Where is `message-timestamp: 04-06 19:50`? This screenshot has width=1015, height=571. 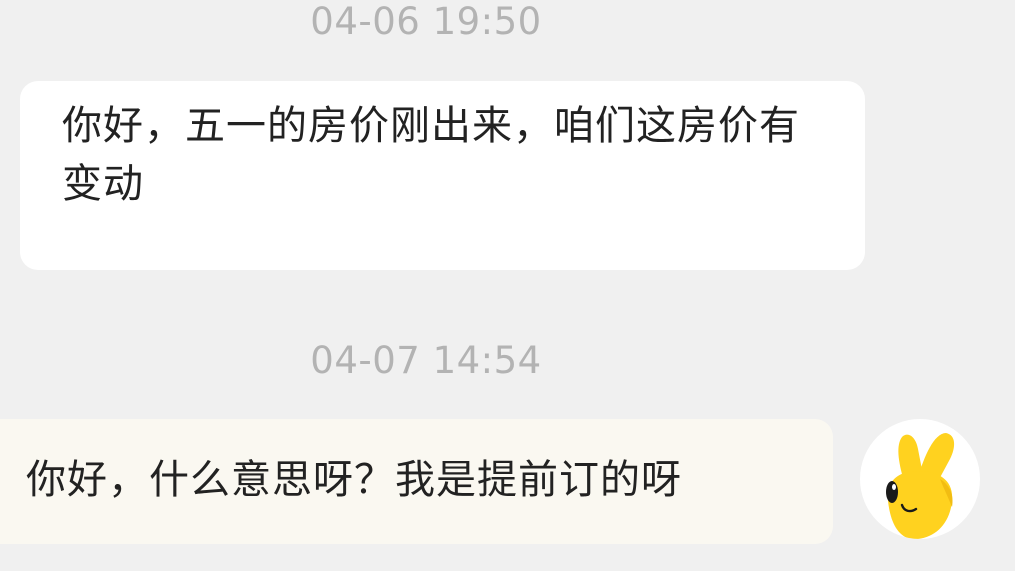 message-timestamp: 04-06 19:50 is located at coordinates (426, 21).